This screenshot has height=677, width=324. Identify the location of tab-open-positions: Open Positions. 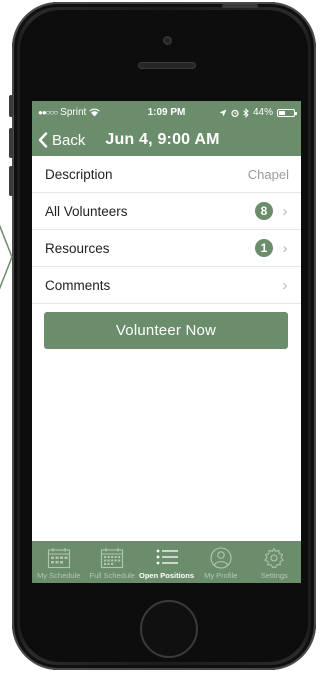
(166, 562).